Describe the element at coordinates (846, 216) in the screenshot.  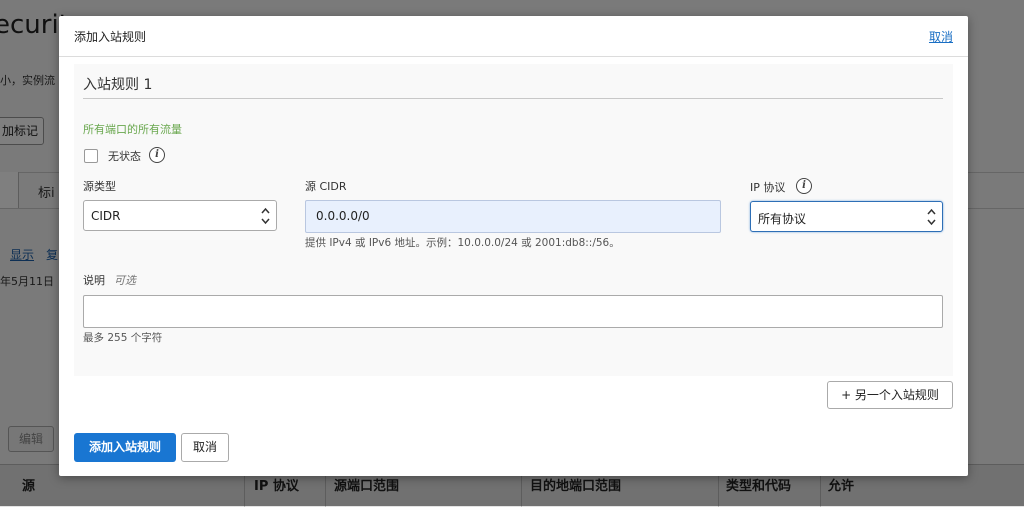
I see `ip-protocol-select: 所有协议` at that location.